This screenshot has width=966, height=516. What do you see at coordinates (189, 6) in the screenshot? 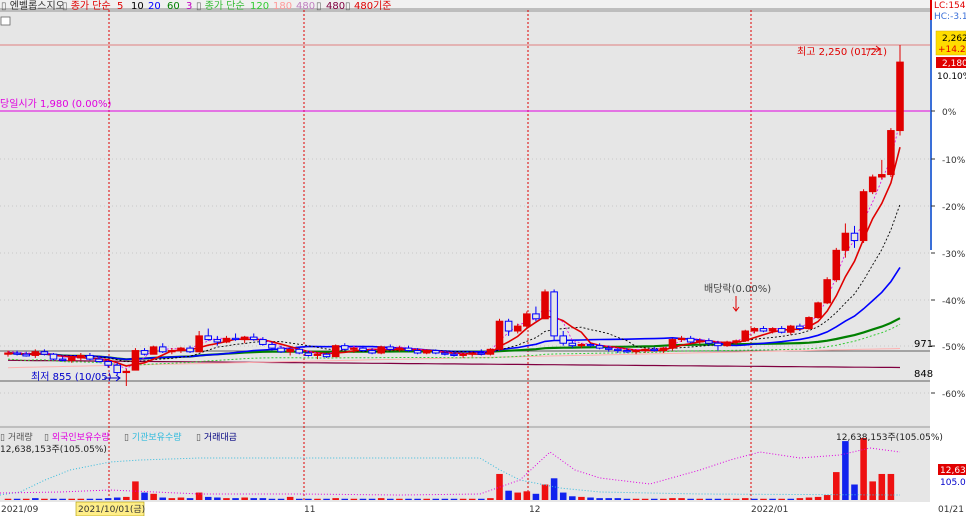
I see `legend-ma-3: 3` at bounding box center [189, 6].